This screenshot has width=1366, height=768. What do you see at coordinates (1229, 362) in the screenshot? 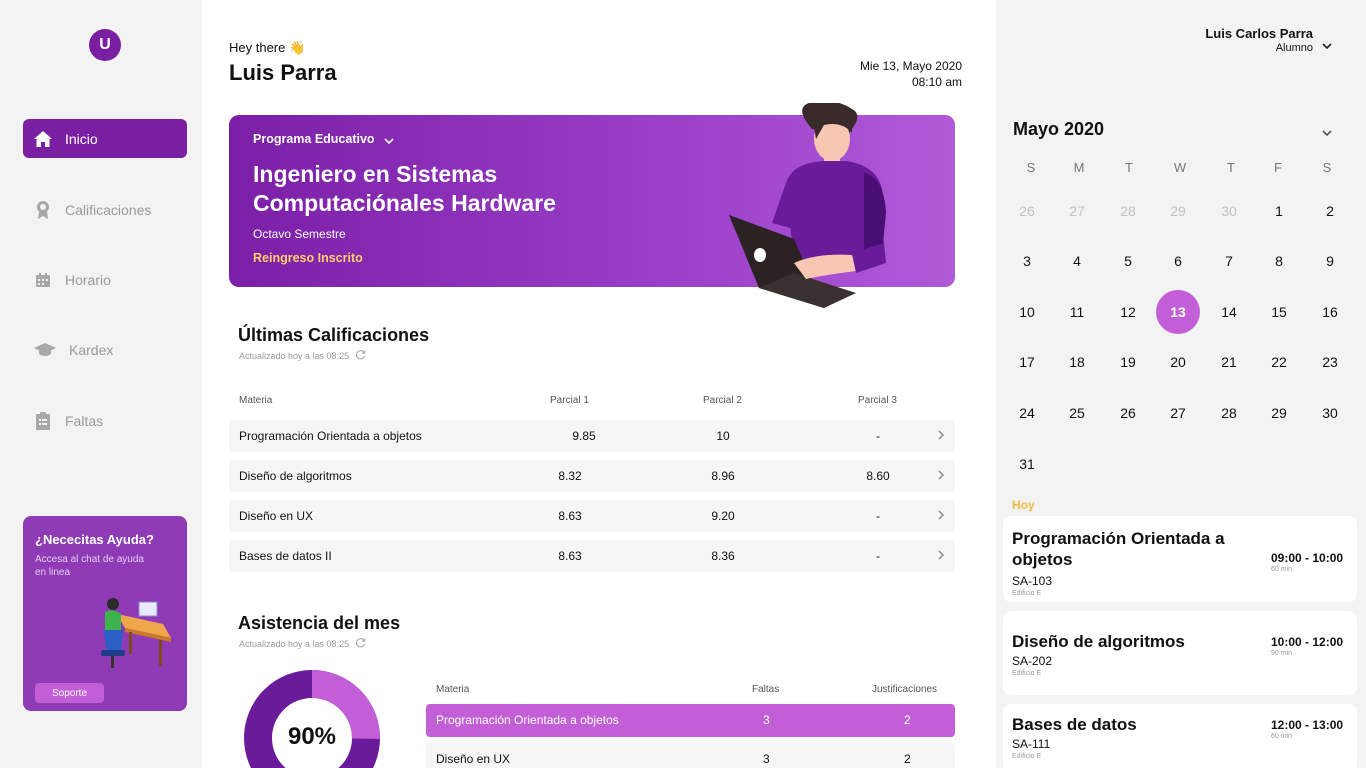
I see `calendar-day: 21` at bounding box center [1229, 362].